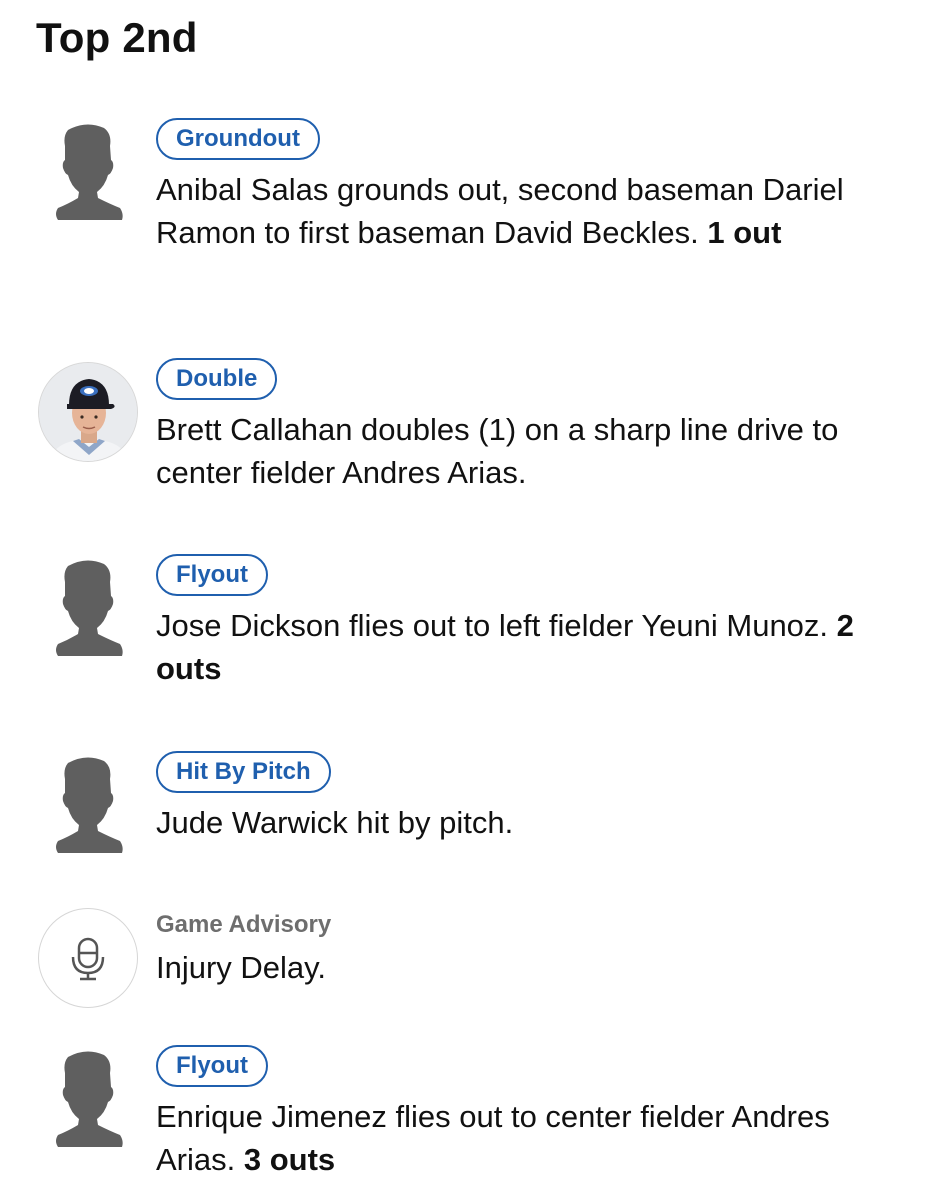 This screenshot has width=940, height=1200. I want to click on play-type-badge: Groundout, so click(238, 139).